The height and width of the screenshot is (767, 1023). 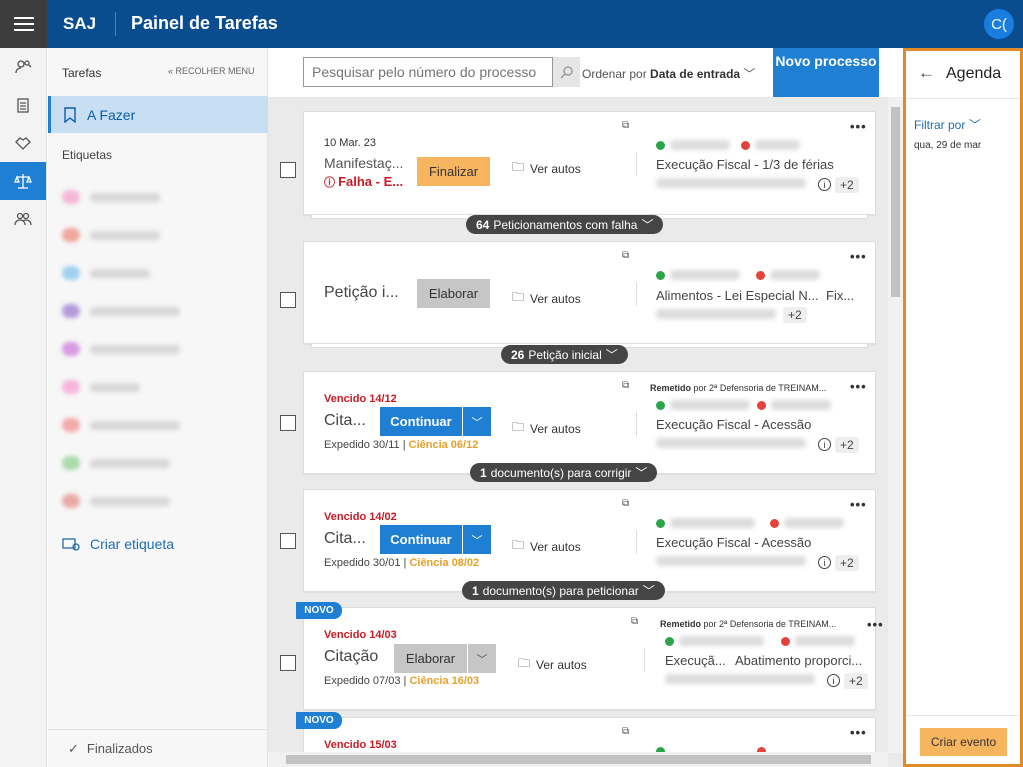 What do you see at coordinates (564, 354) in the screenshot?
I see `group-expand-initial: 26 Petição inicial ﹀` at bounding box center [564, 354].